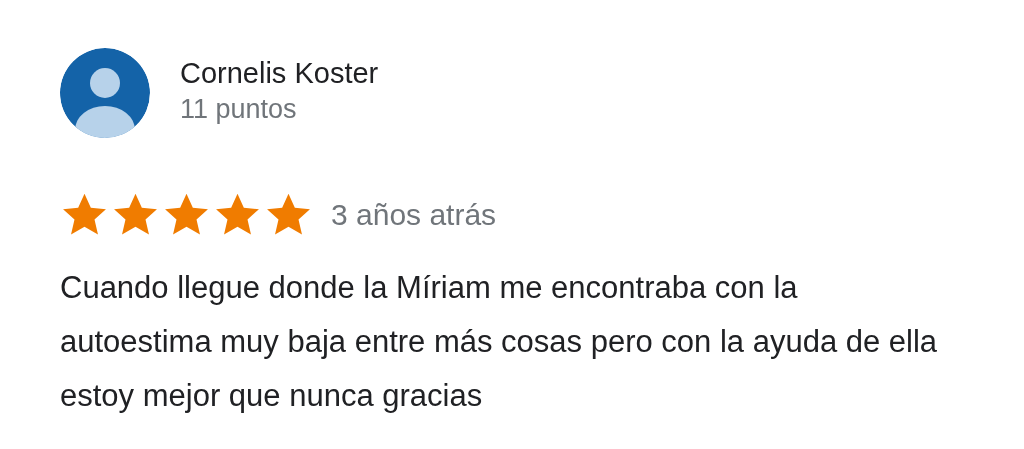 The height and width of the screenshot is (449, 1024). What do you see at coordinates (239, 109) in the screenshot?
I see `author-points: 11 puntos` at bounding box center [239, 109].